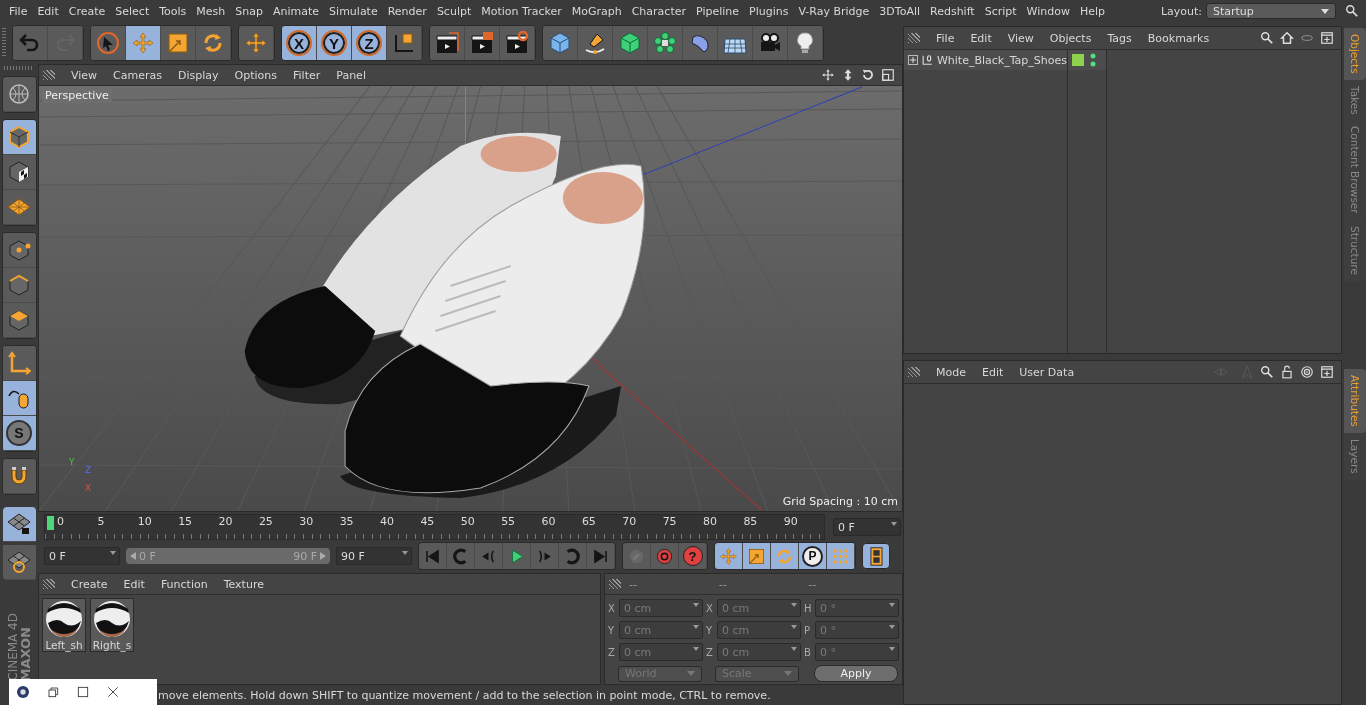 The height and width of the screenshot is (705, 1366). Describe the element at coordinates (198, 75) in the screenshot. I see `menu-item: Display` at that location.